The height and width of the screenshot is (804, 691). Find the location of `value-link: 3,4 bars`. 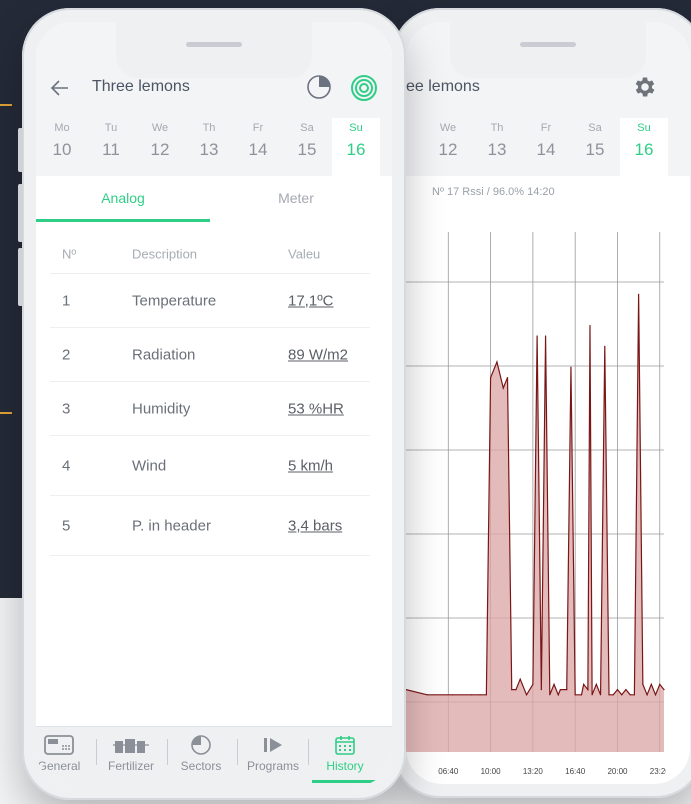

value-link: 3,4 bars is located at coordinates (315, 525).